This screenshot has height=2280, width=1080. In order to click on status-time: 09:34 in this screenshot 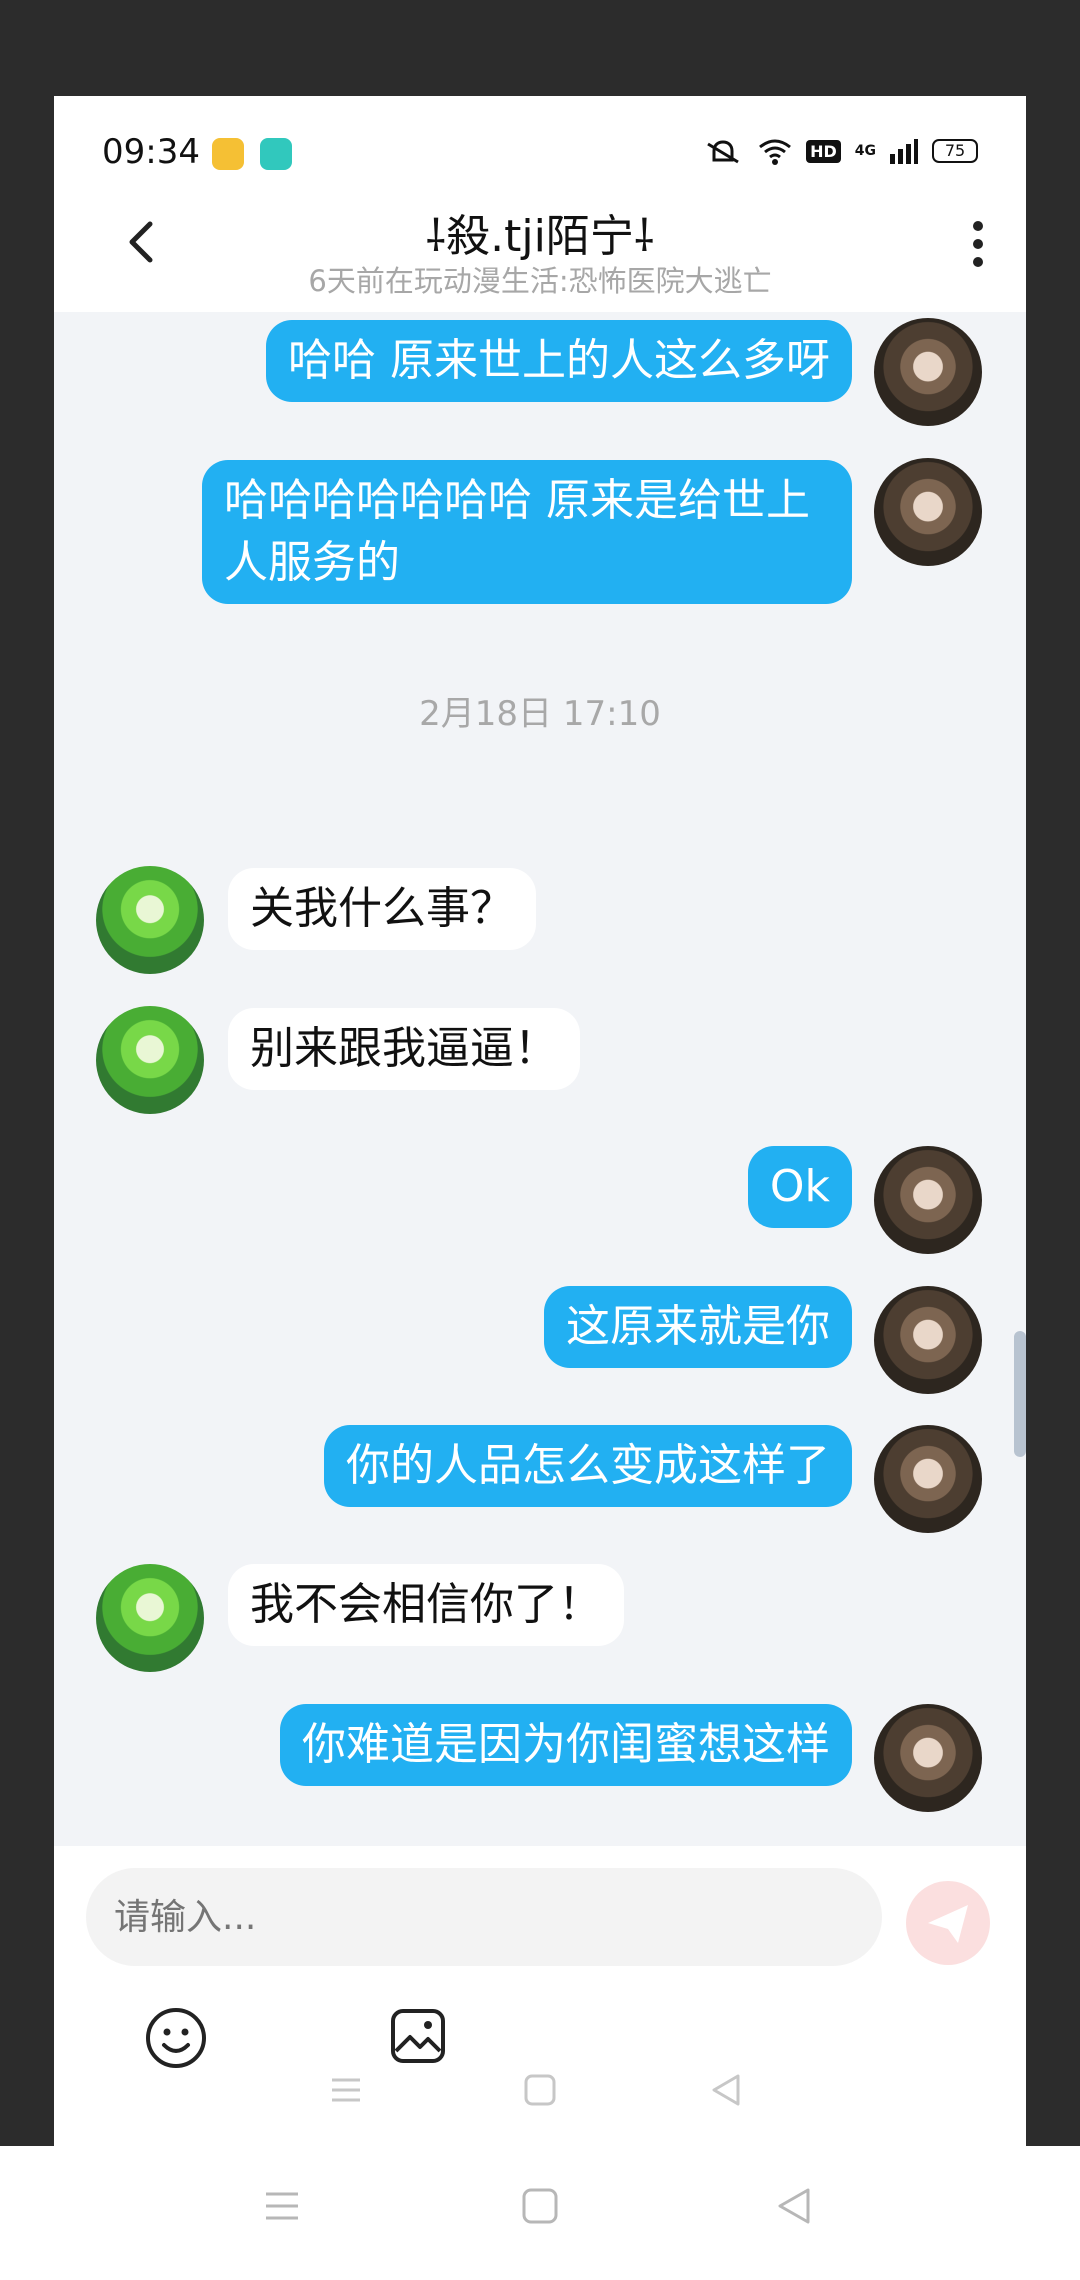, I will do `click(151, 152)`.